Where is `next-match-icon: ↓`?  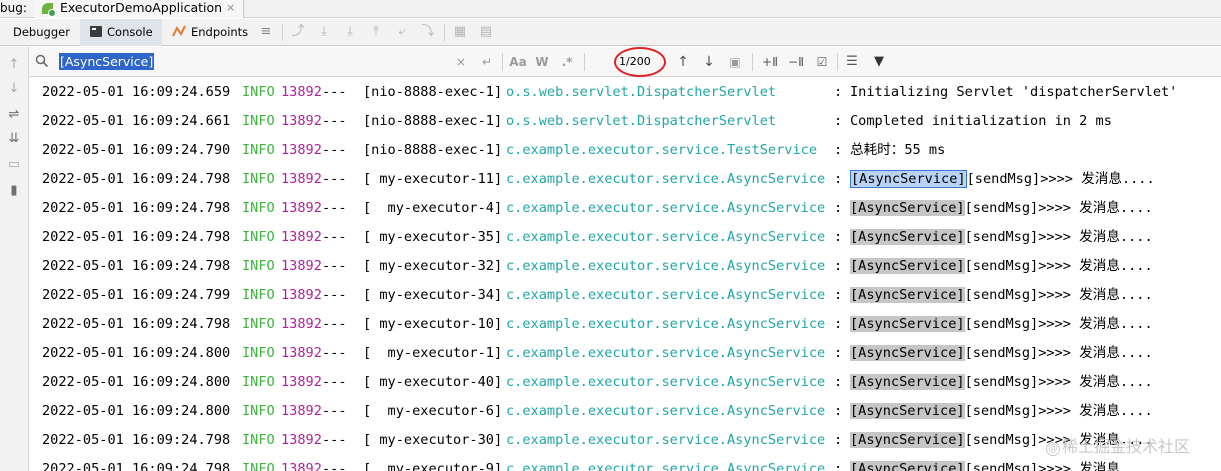 next-match-icon: ↓ is located at coordinates (709, 62).